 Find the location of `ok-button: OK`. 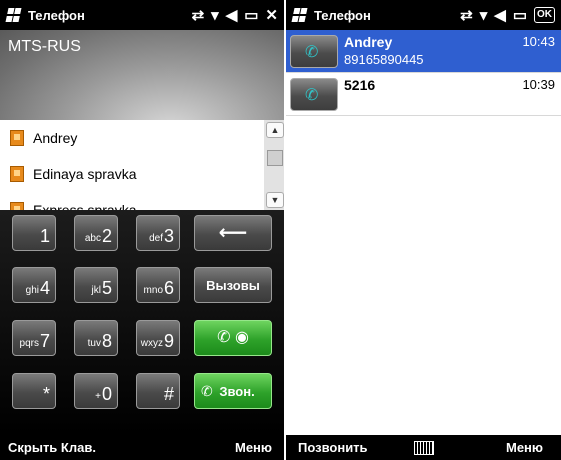

ok-button: OK is located at coordinates (544, 15).